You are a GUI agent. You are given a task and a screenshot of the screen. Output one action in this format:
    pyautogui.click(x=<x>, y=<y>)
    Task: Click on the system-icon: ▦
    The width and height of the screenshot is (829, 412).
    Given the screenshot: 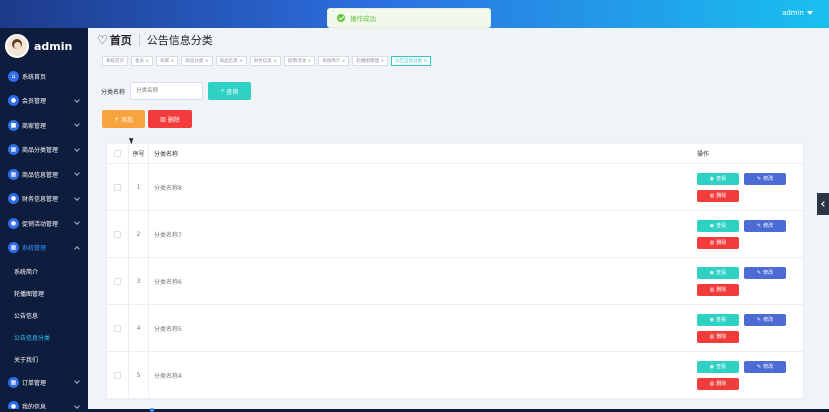 What is the action you would take?
    pyautogui.click(x=13, y=248)
    